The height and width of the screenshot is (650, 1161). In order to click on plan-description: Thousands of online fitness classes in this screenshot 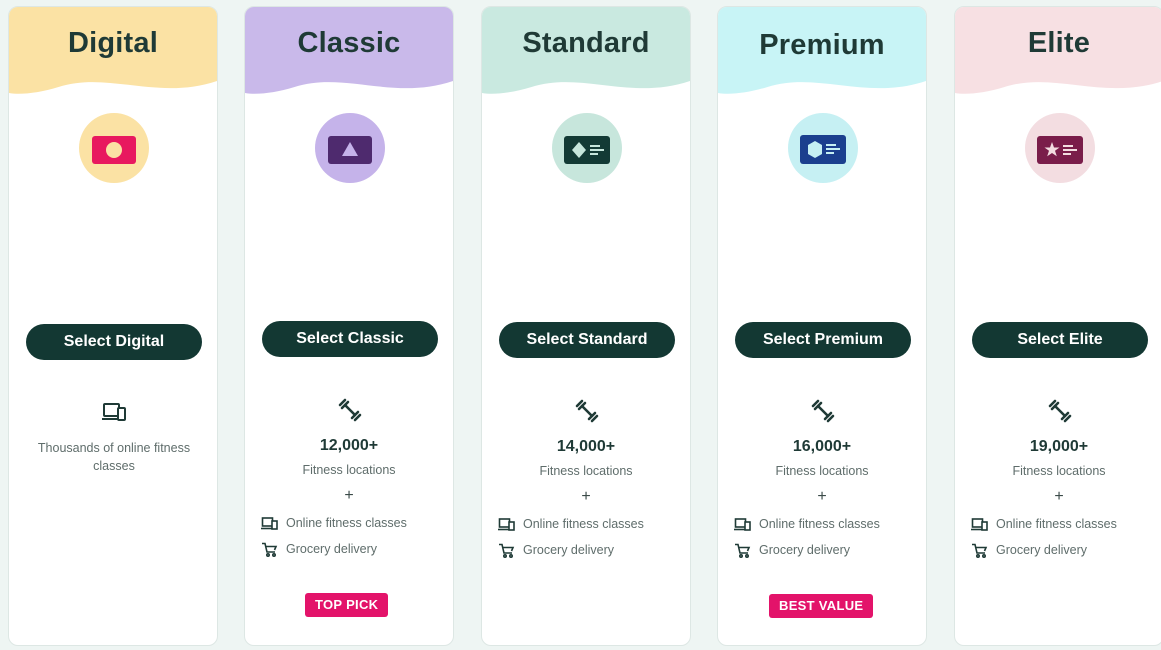, I will do `click(114, 457)`.